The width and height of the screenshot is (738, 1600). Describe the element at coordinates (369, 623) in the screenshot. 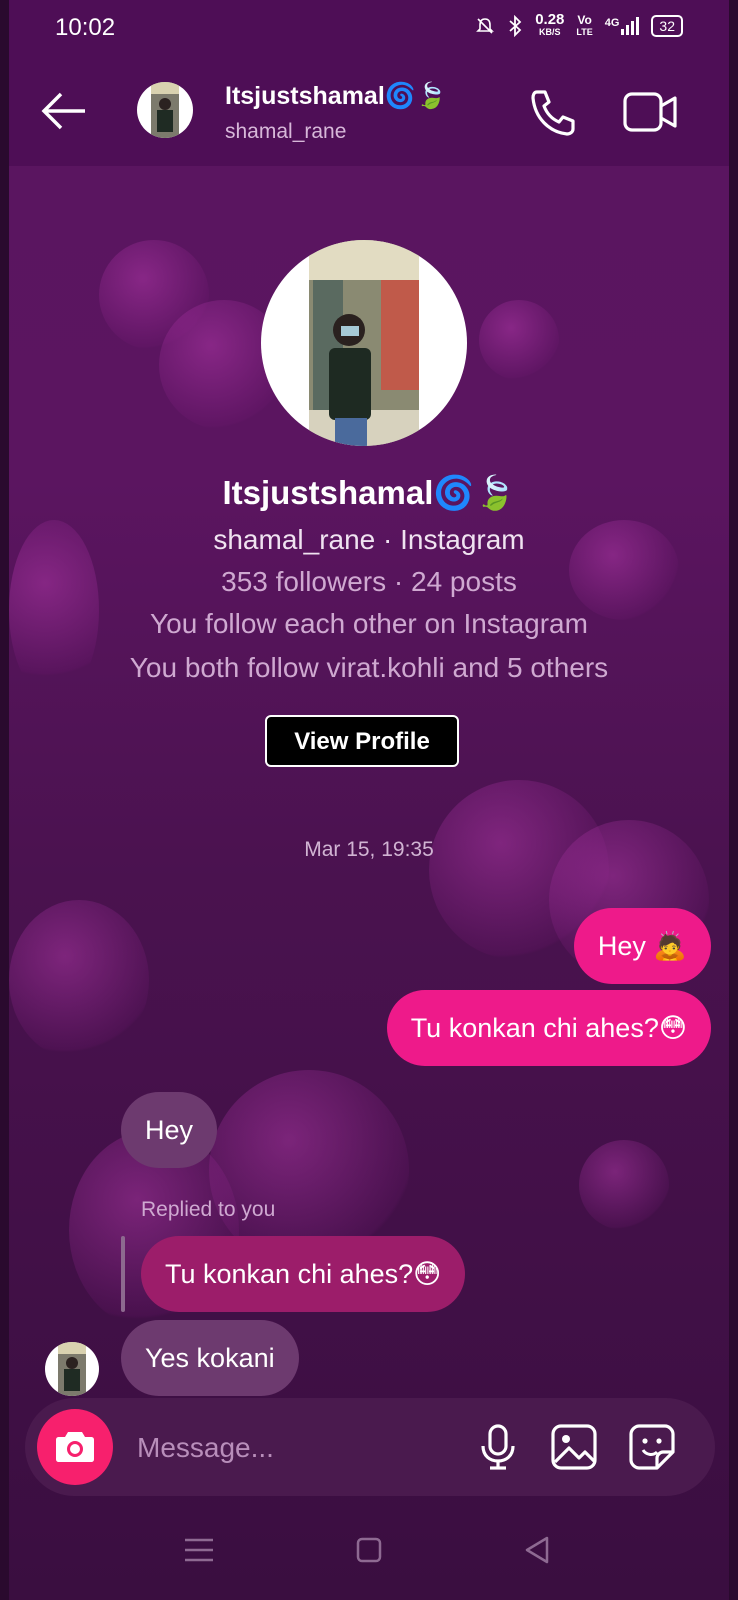

I see `follow-status: You follow each other on Instagram` at that location.